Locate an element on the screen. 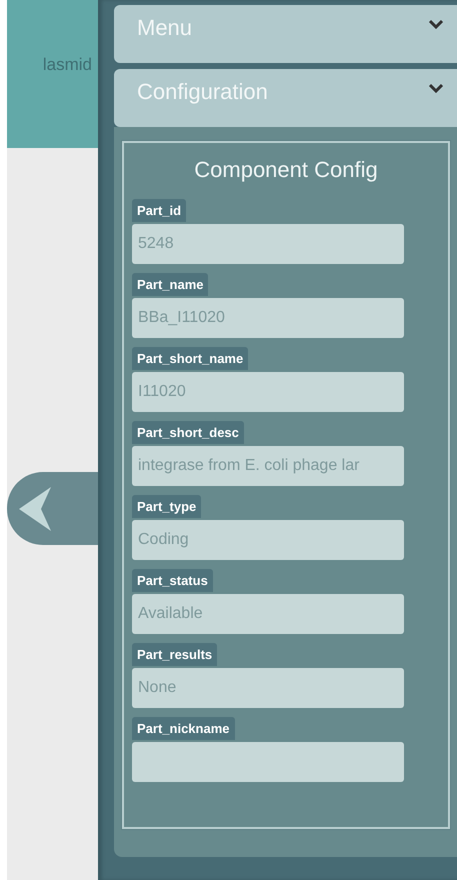  banner-label: lasmid is located at coordinates (67, 65).